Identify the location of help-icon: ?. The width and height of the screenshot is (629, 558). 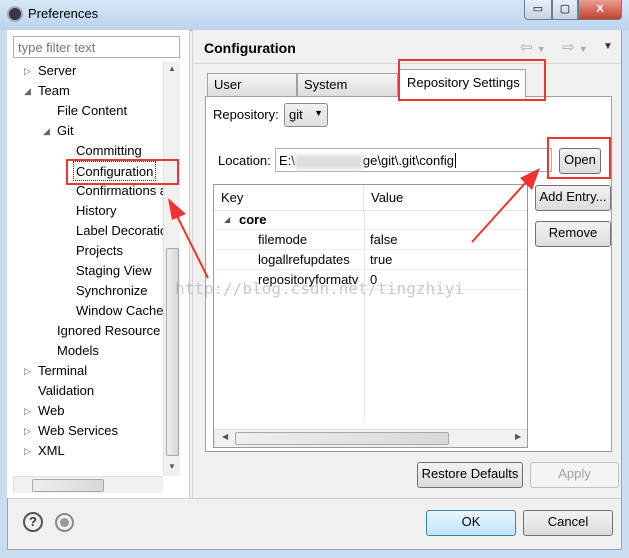
(33, 522).